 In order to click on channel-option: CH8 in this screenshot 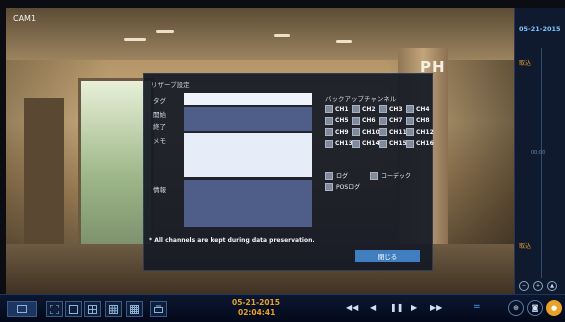, I will do `click(418, 120)`.